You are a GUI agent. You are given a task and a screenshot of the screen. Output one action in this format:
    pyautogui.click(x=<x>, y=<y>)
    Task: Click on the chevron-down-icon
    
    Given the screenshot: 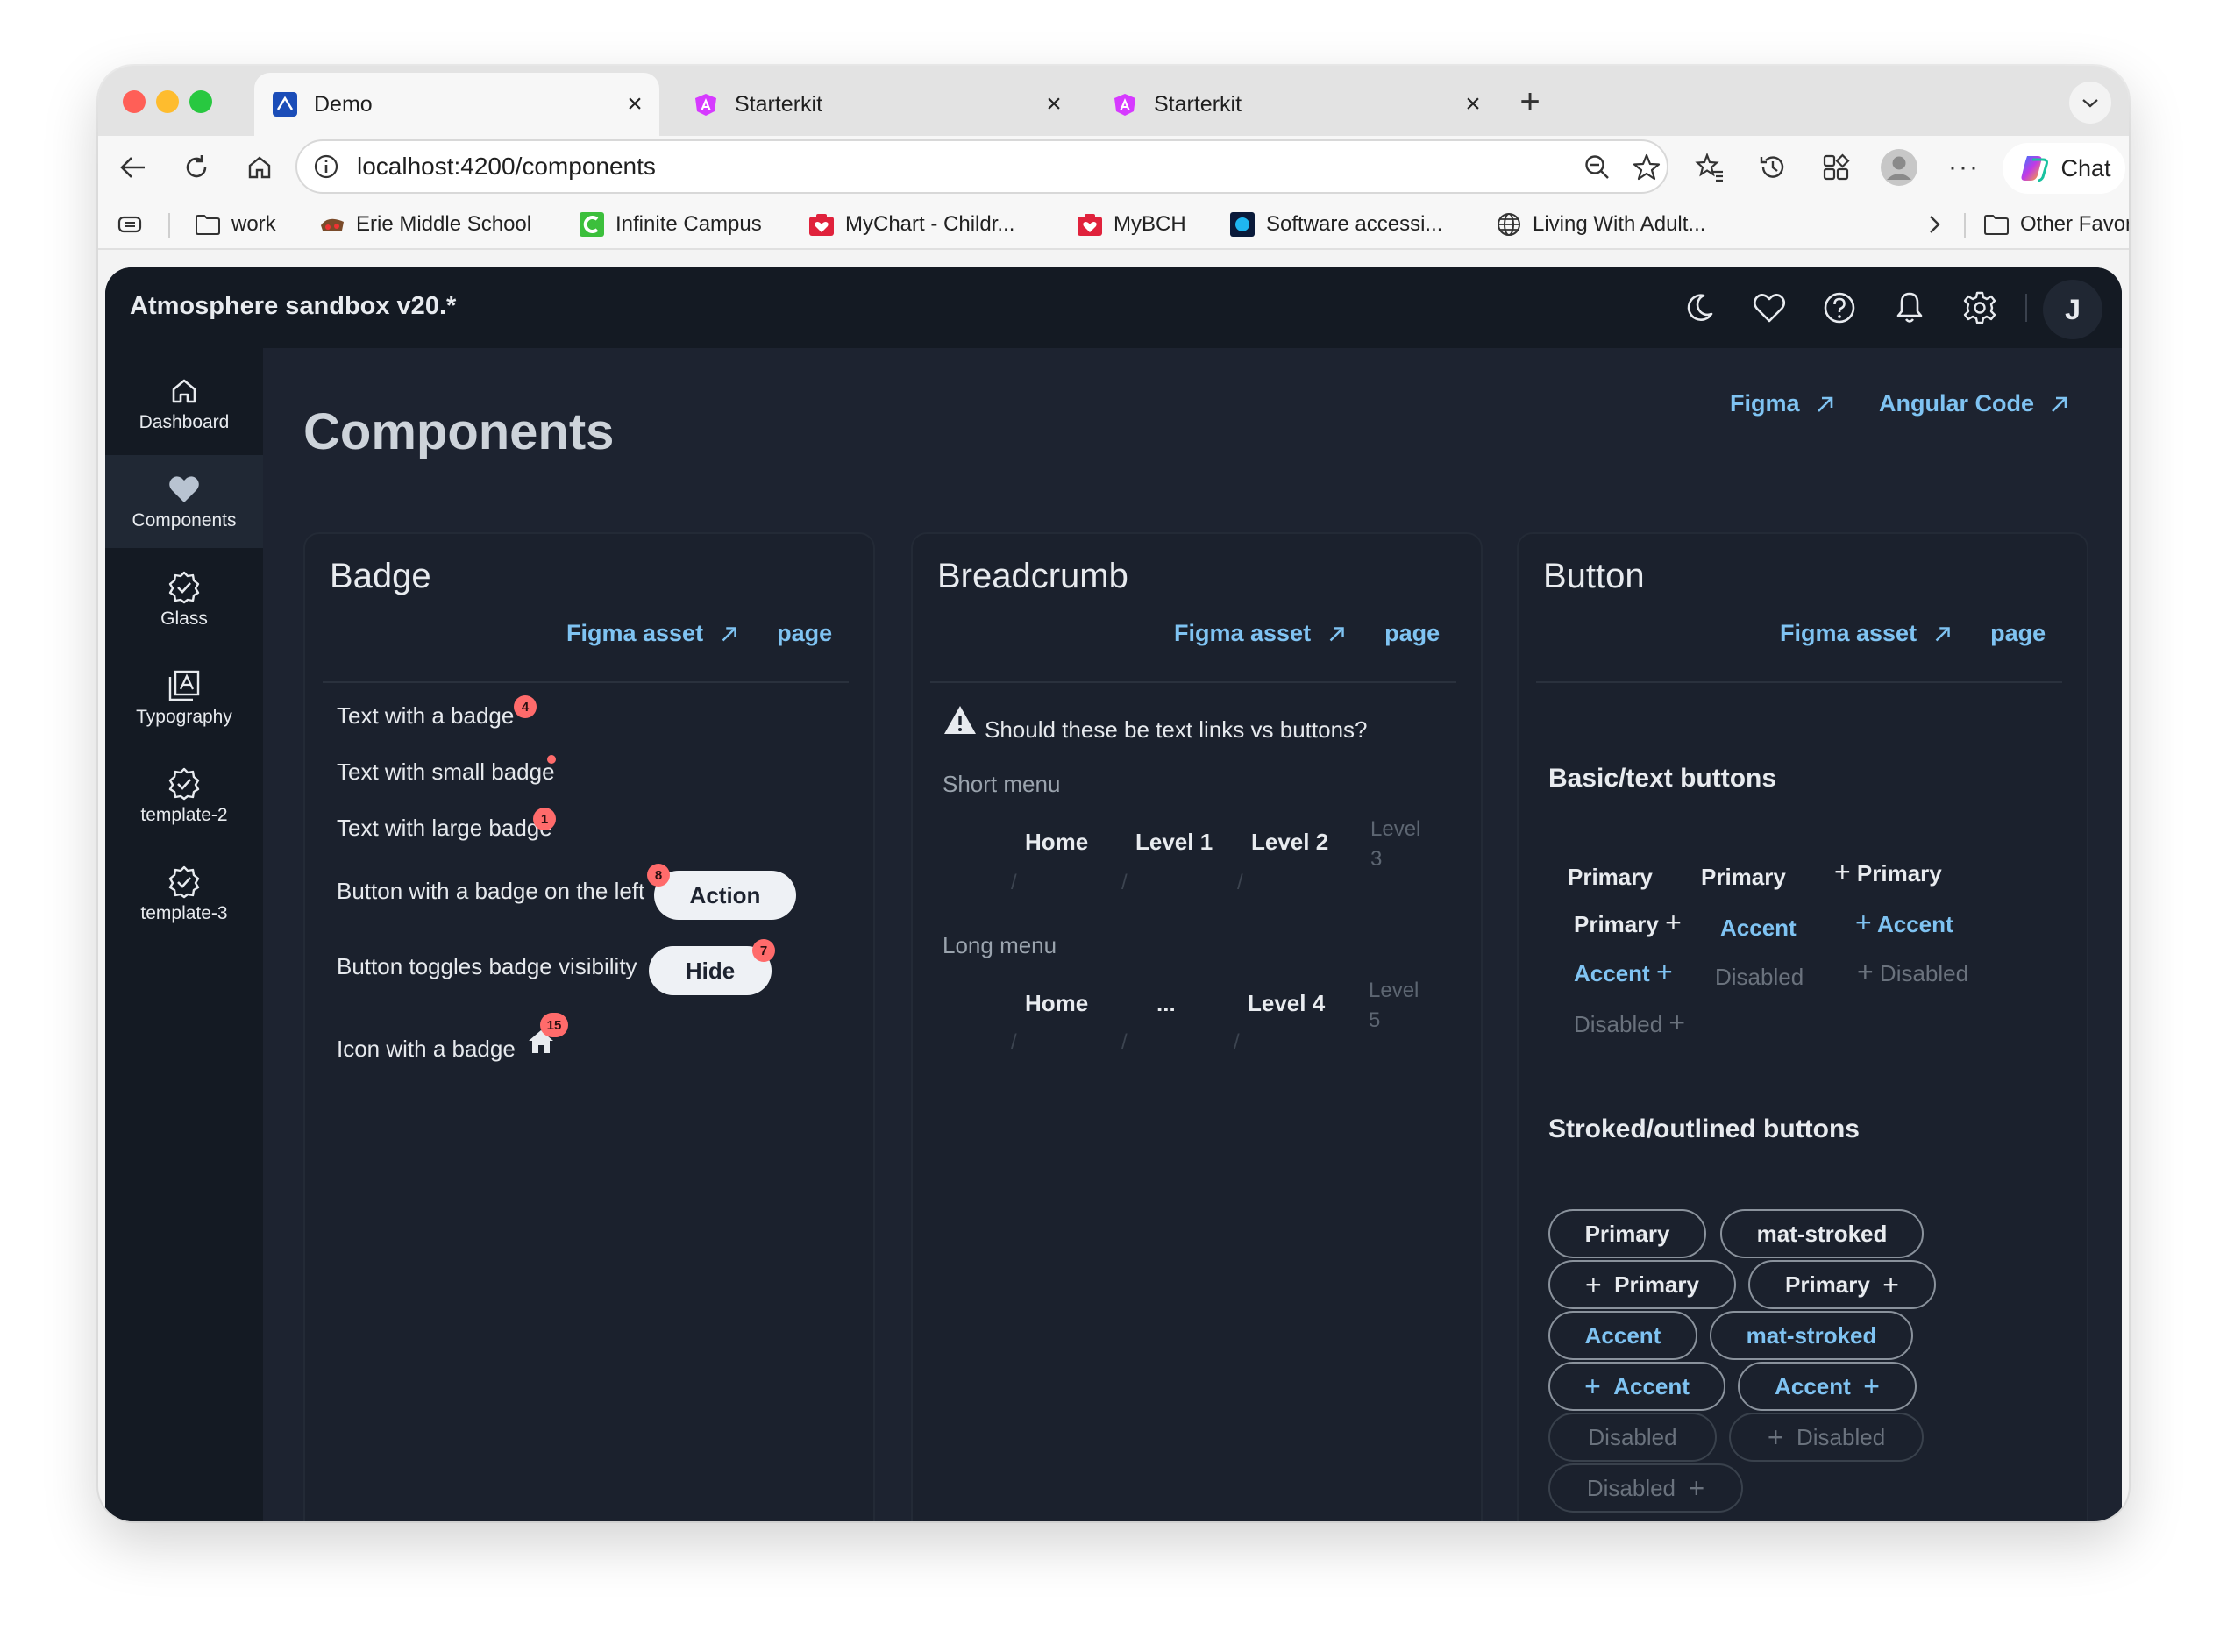 What is the action you would take?
    pyautogui.click(x=2090, y=103)
    